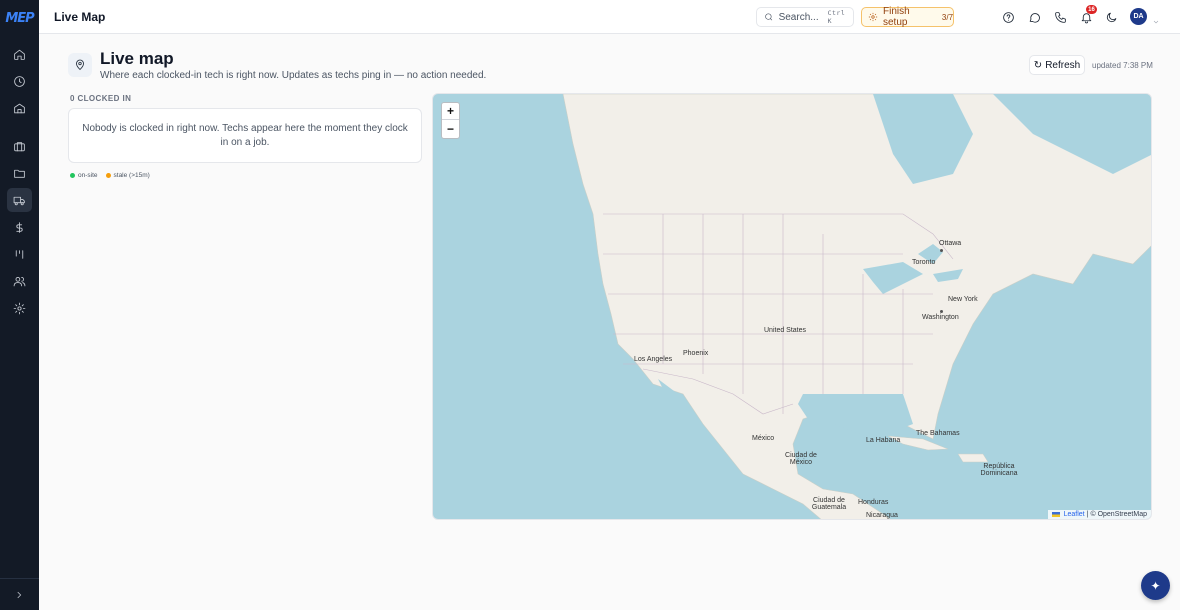 This screenshot has width=1180, height=610. Describe the element at coordinates (1118, 514) in the screenshot. I see `osm-attribution: © OpenStreetMap` at that location.